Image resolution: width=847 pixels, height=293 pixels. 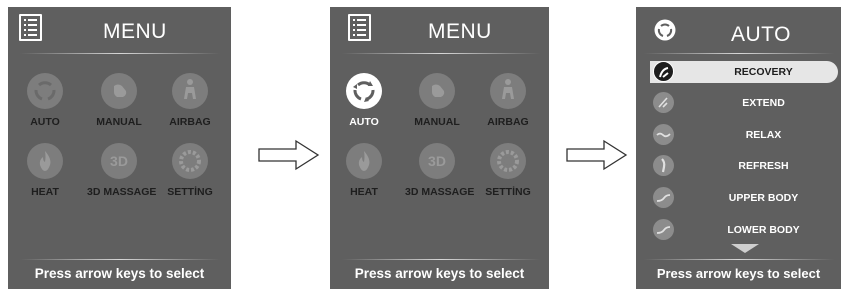 I want to click on lower-body-icon, so click(x=663, y=229).